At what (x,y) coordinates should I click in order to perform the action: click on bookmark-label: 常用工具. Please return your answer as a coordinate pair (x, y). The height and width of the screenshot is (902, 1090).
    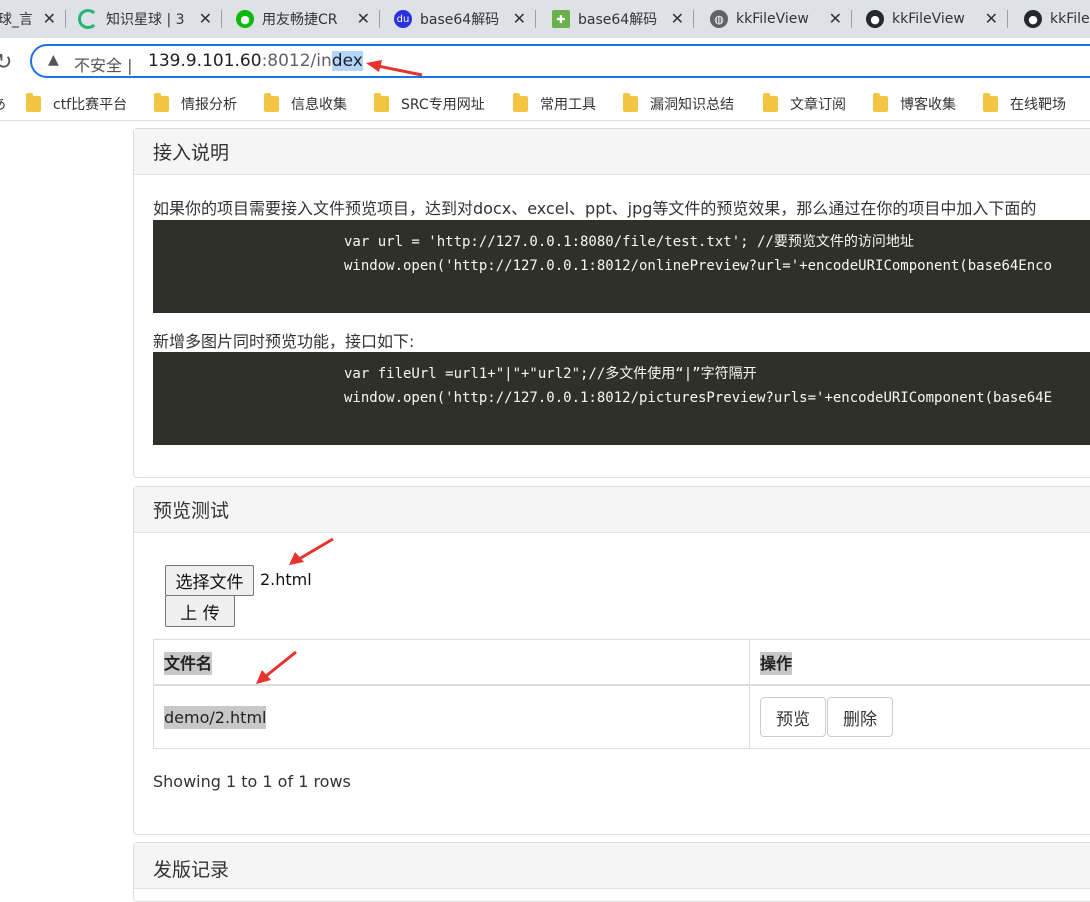
    Looking at the image, I should click on (568, 104).